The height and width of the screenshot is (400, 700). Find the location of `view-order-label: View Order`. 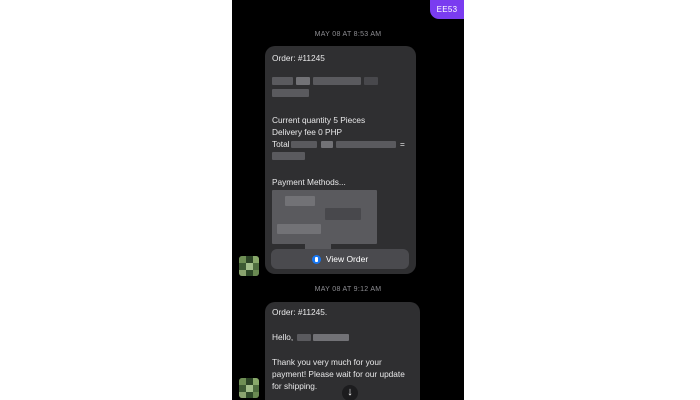

view-order-label: View Order is located at coordinates (347, 258).